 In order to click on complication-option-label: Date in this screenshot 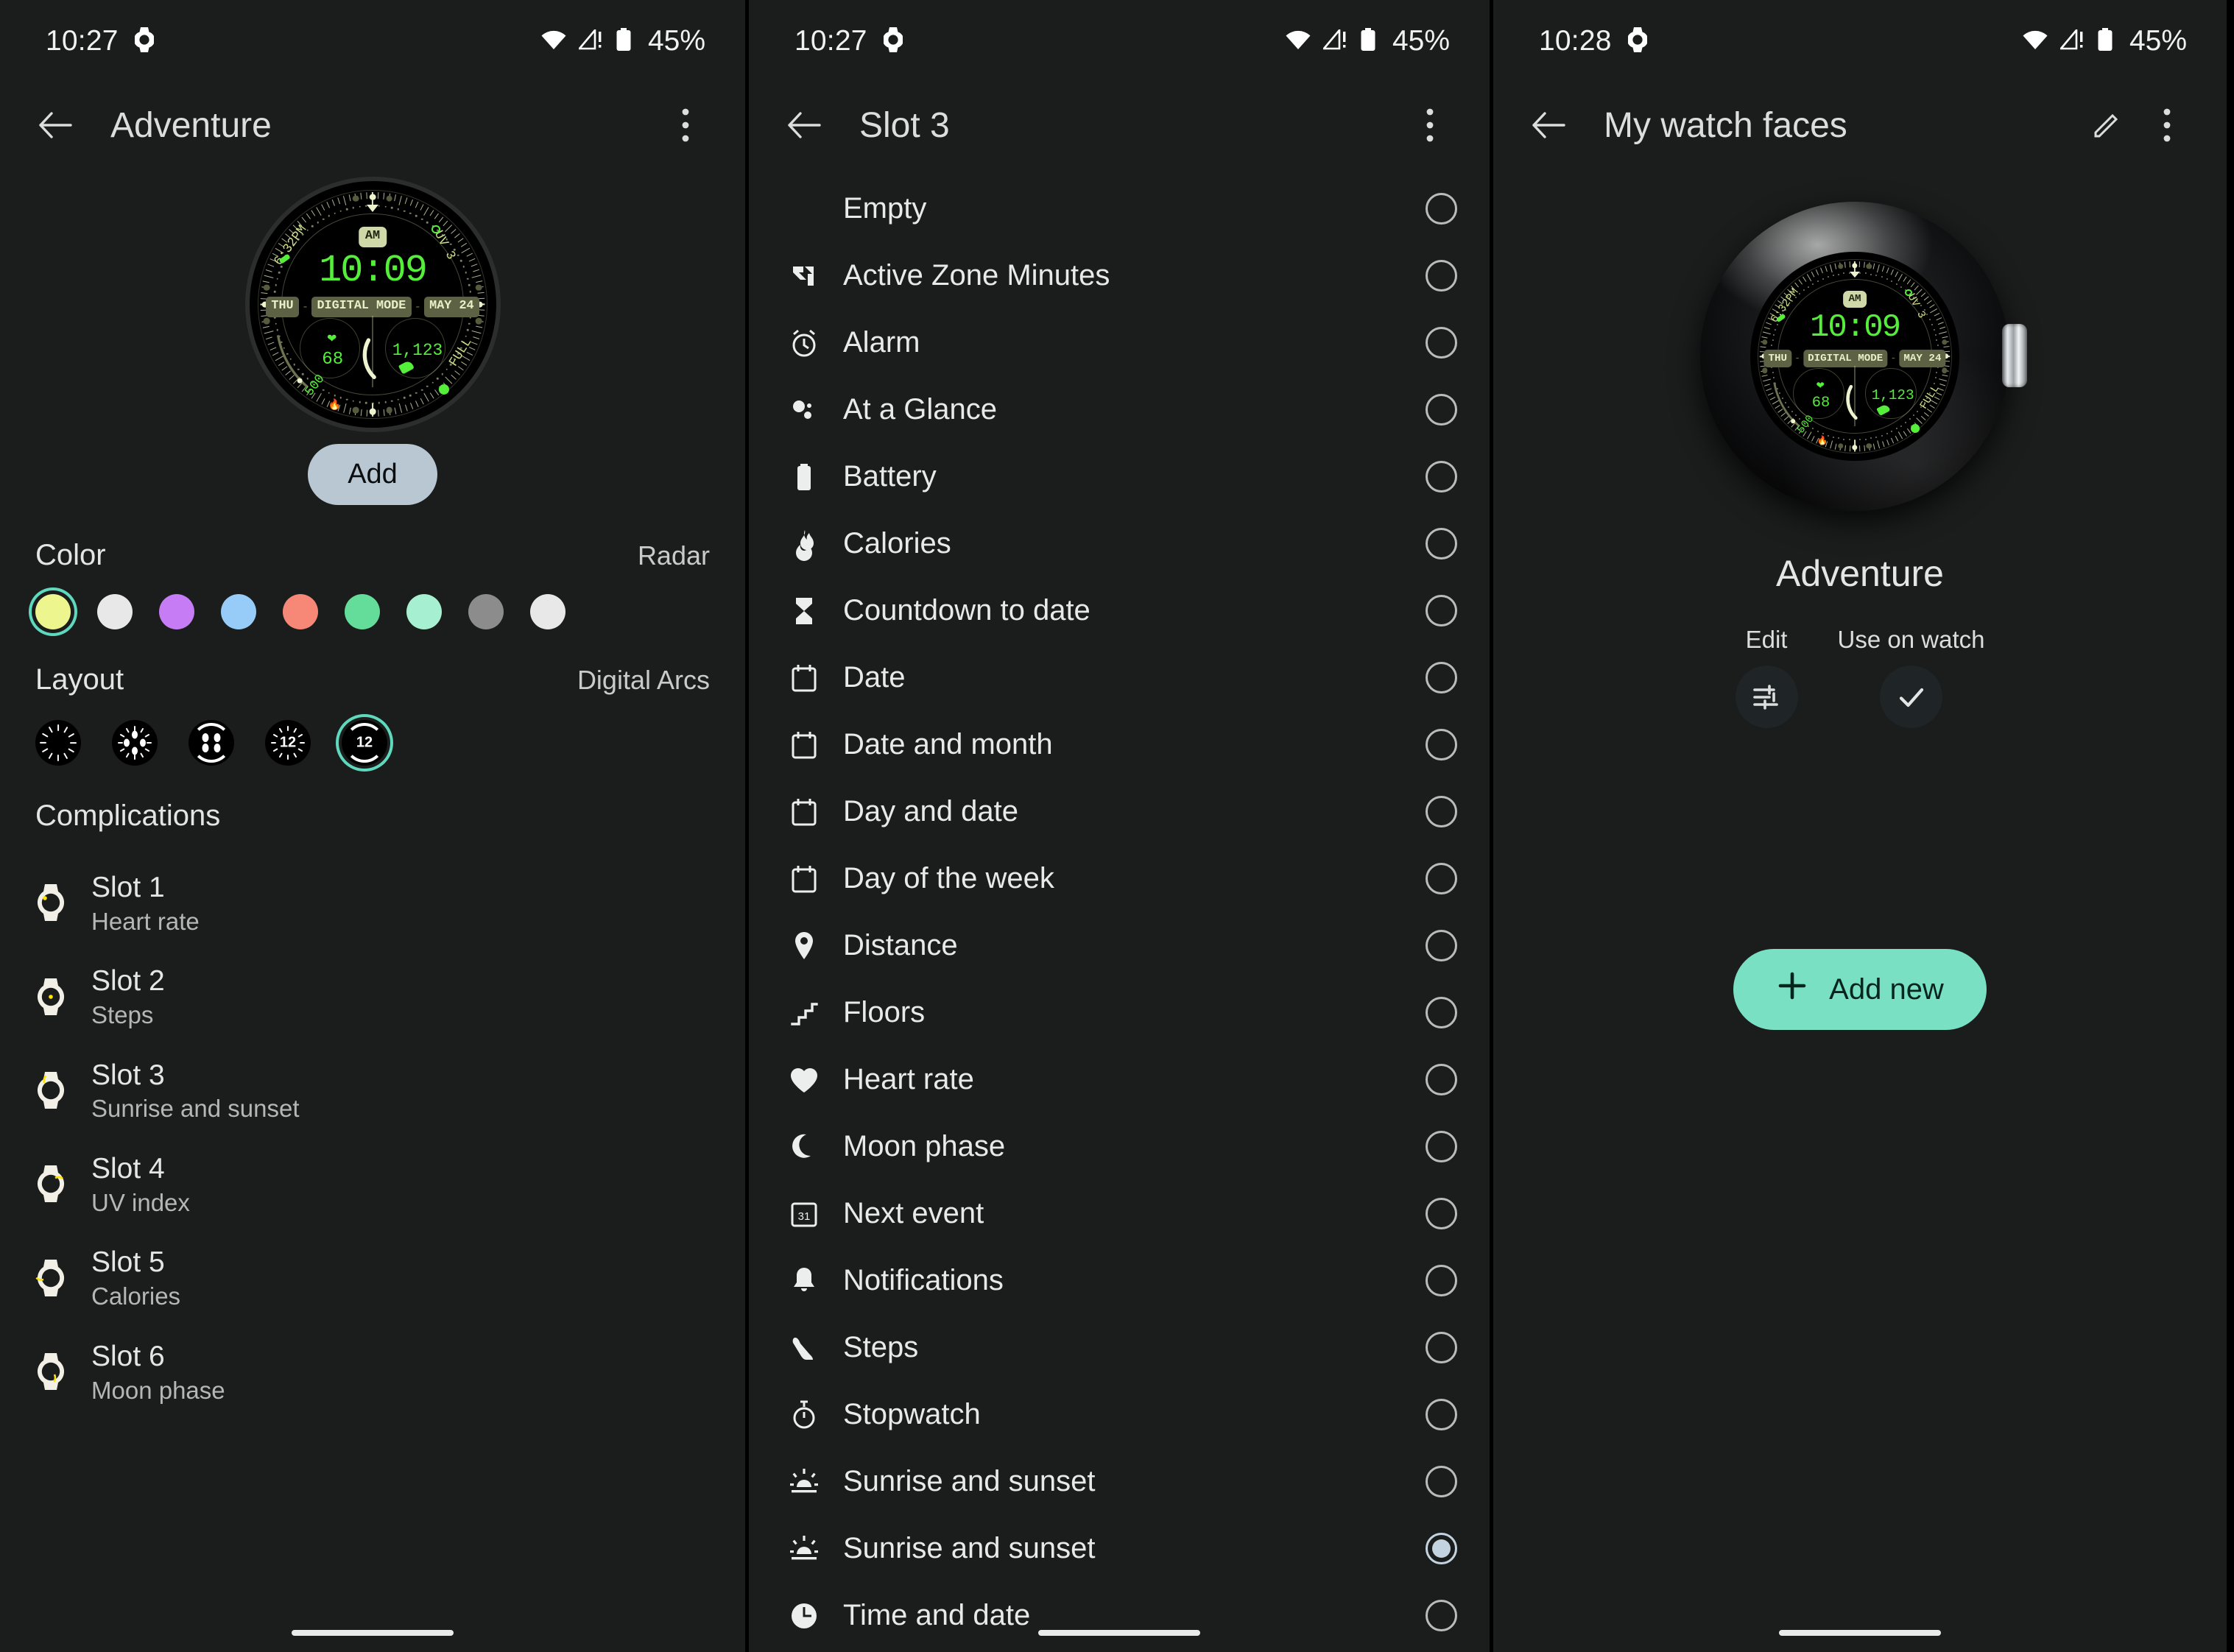, I will do `click(875, 677)`.